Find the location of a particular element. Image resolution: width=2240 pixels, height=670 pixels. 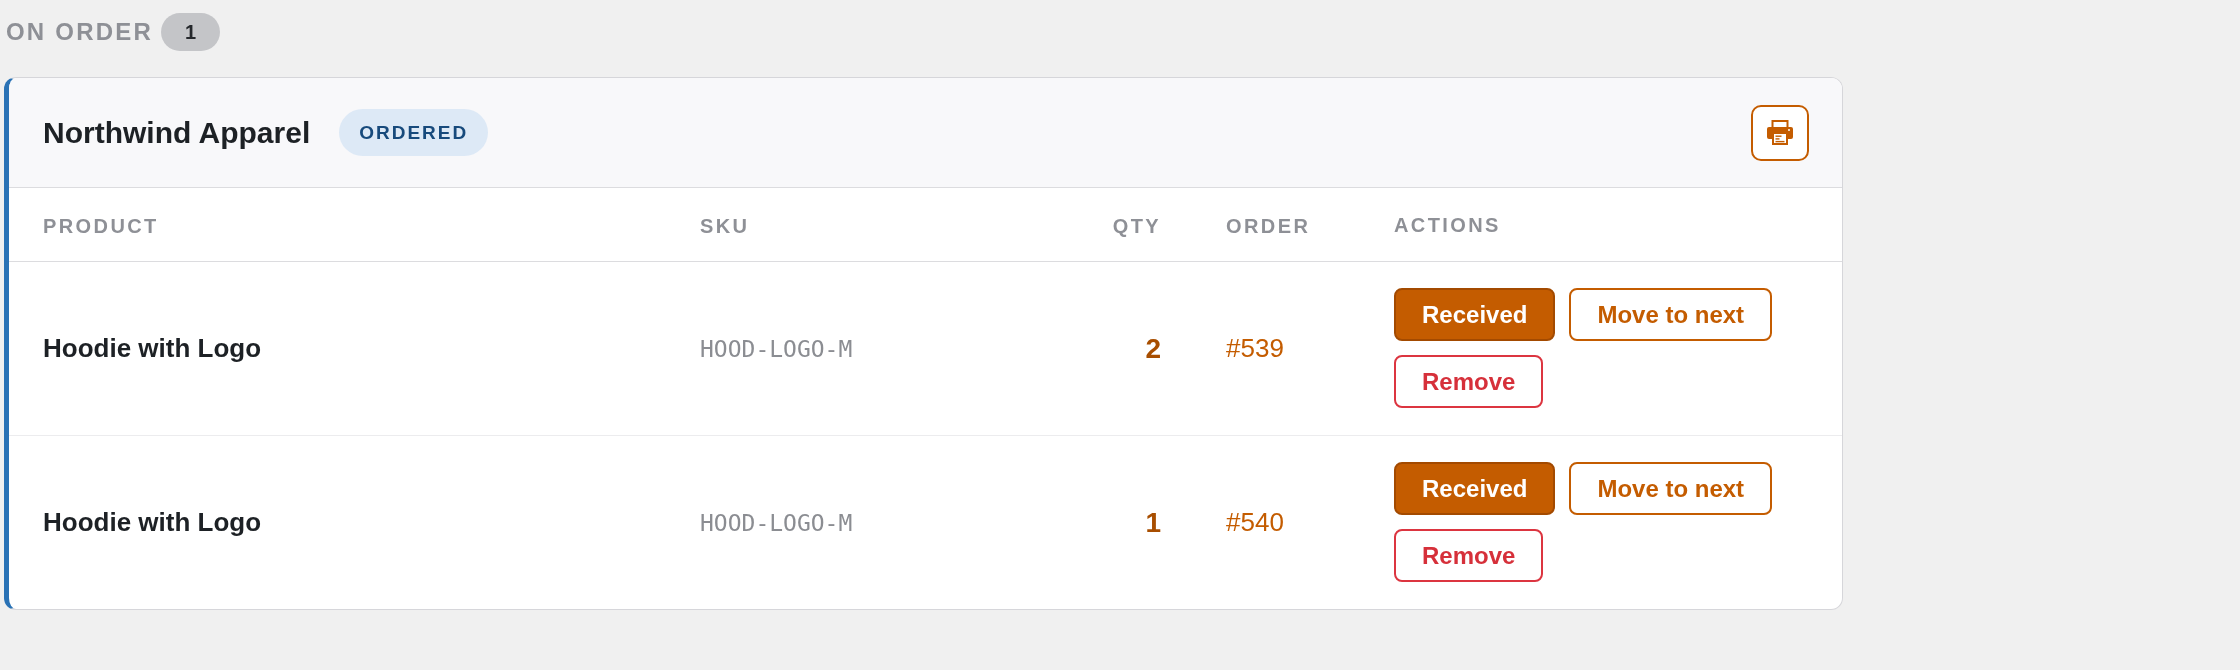

column-header: ACTIONS is located at coordinates (1447, 225).